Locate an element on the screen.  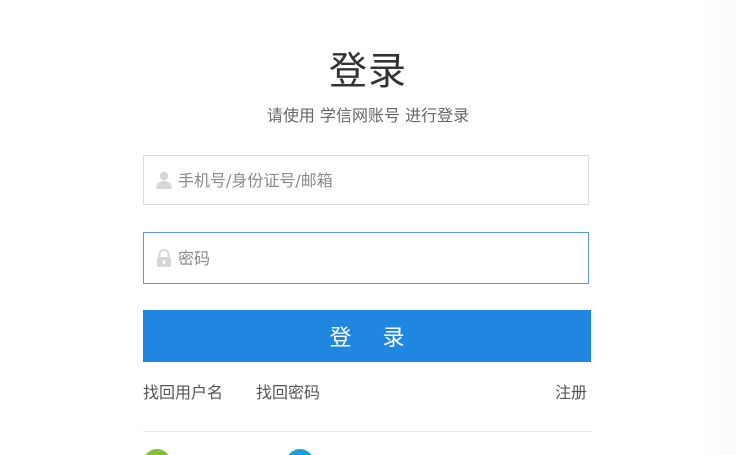
username-input is located at coordinates (378, 180).